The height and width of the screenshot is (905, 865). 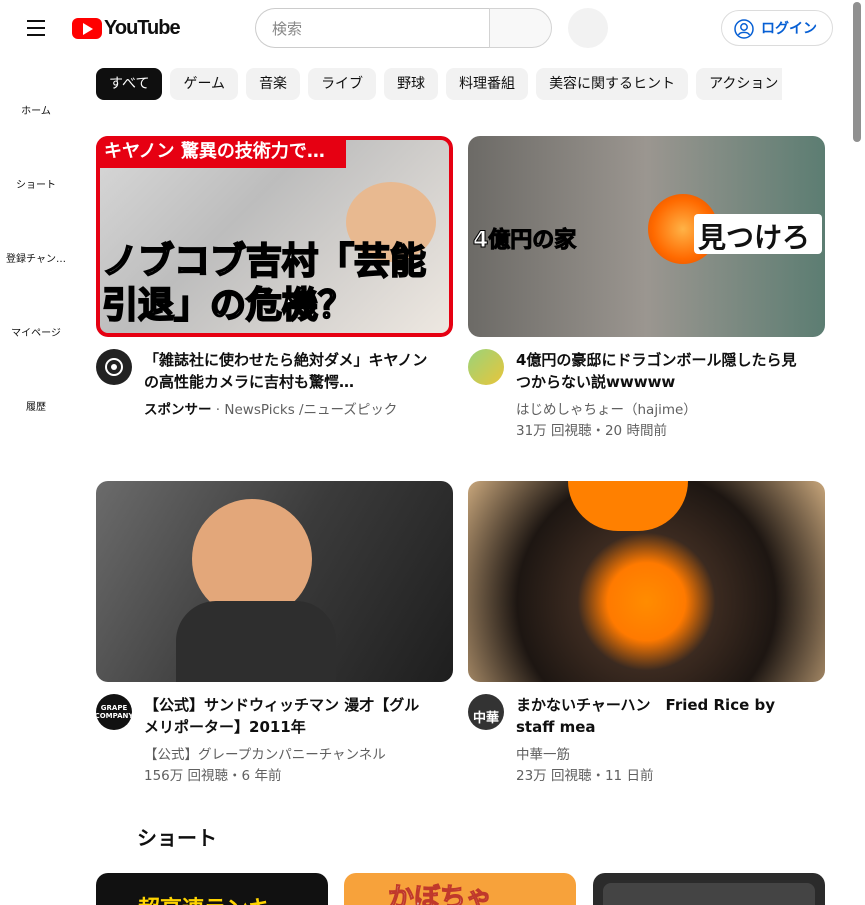 I want to click on sidebar-item-label: ホーム, so click(x=36, y=111).